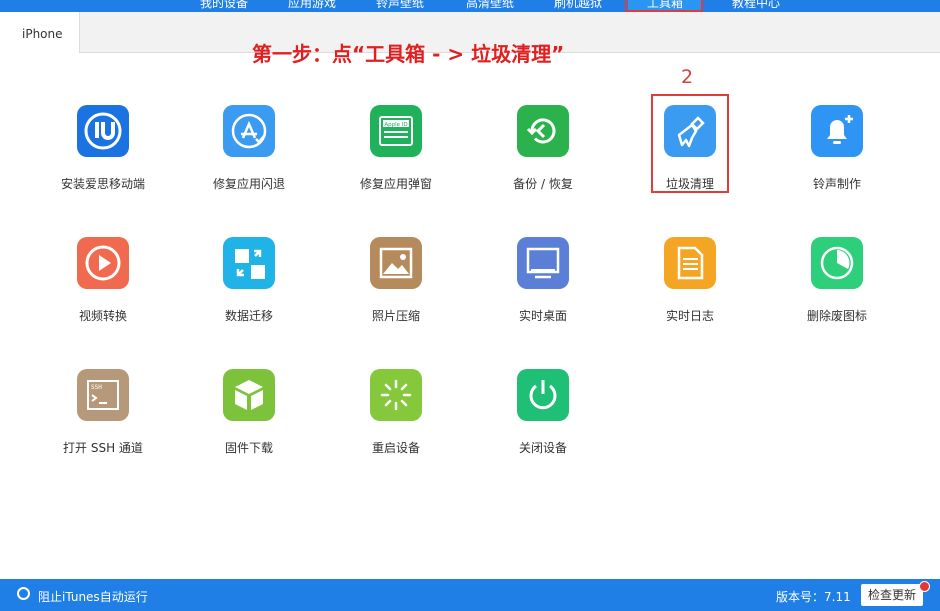 The image size is (940, 611). I want to click on tool-live-log: 实时日志, so click(690, 280).